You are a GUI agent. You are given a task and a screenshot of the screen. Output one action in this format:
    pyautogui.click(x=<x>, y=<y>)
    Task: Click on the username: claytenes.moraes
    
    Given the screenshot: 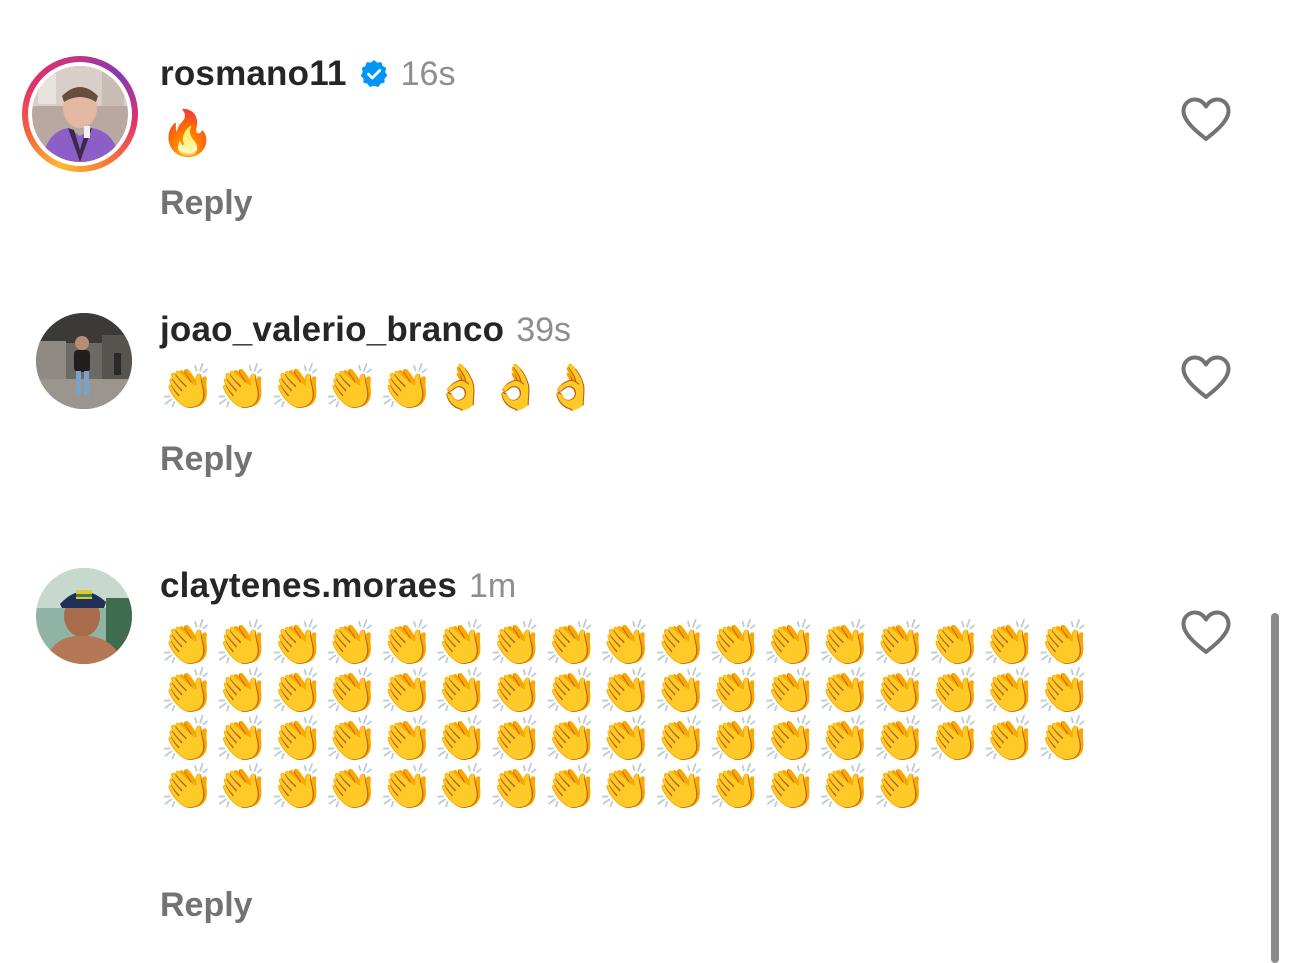 What is the action you would take?
    pyautogui.click(x=308, y=586)
    